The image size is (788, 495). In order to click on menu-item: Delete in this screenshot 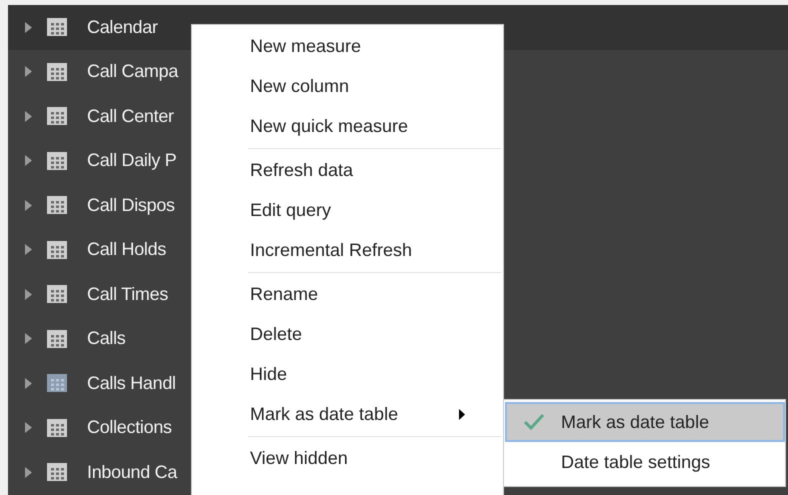, I will do `click(347, 334)`.